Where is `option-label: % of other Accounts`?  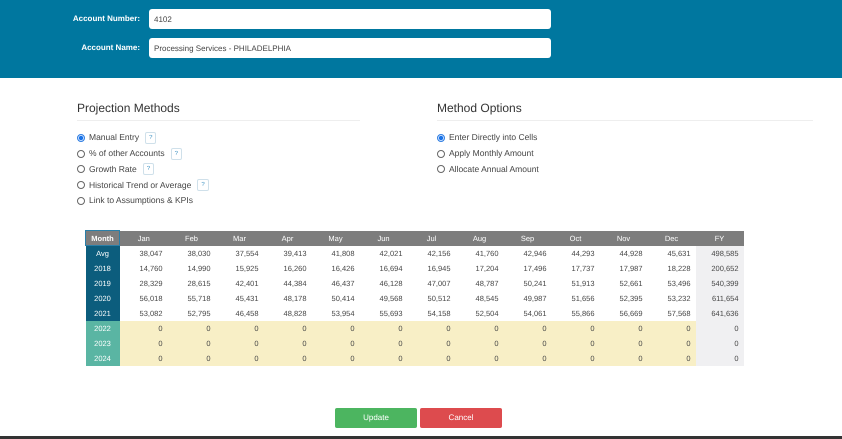 option-label: % of other Accounts is located at coordinates (127, 153).